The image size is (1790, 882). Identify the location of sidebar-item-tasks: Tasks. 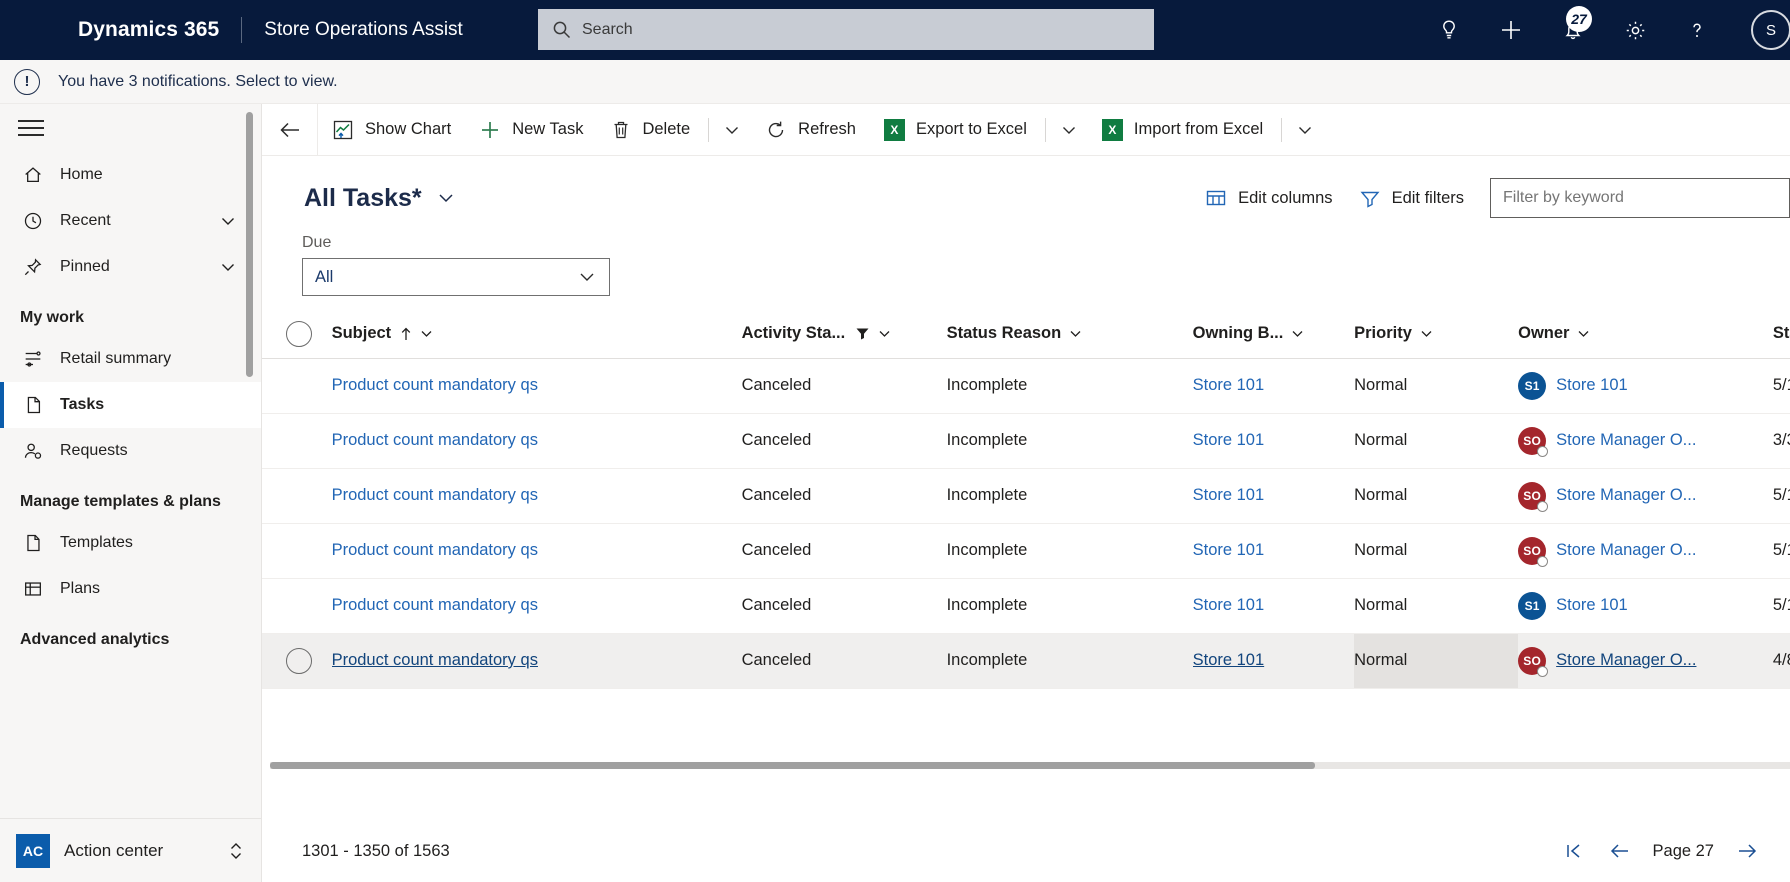
(130, 405).